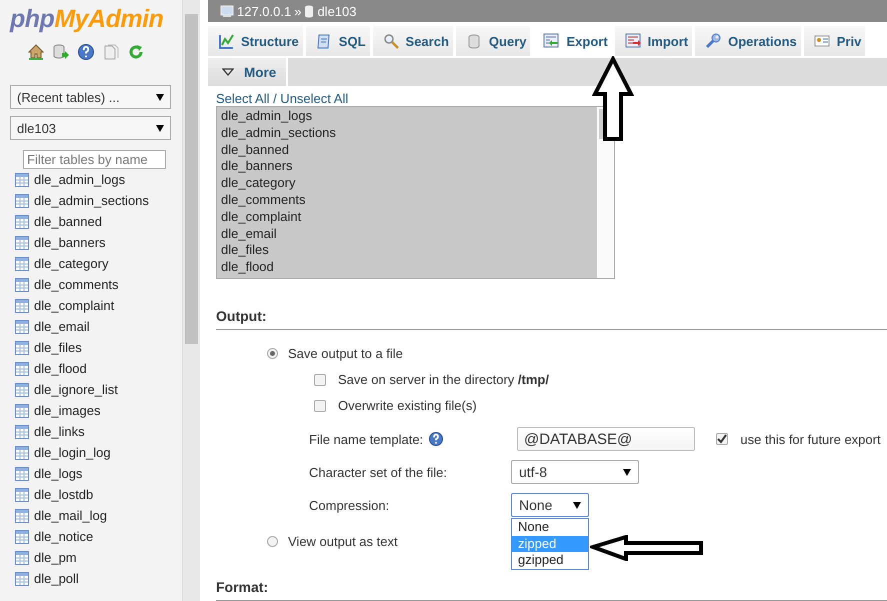 The image size is (887, 601). Describe the element at coordinates (336, 11) in the screenshot. I see `database-link: dle103` at that location.